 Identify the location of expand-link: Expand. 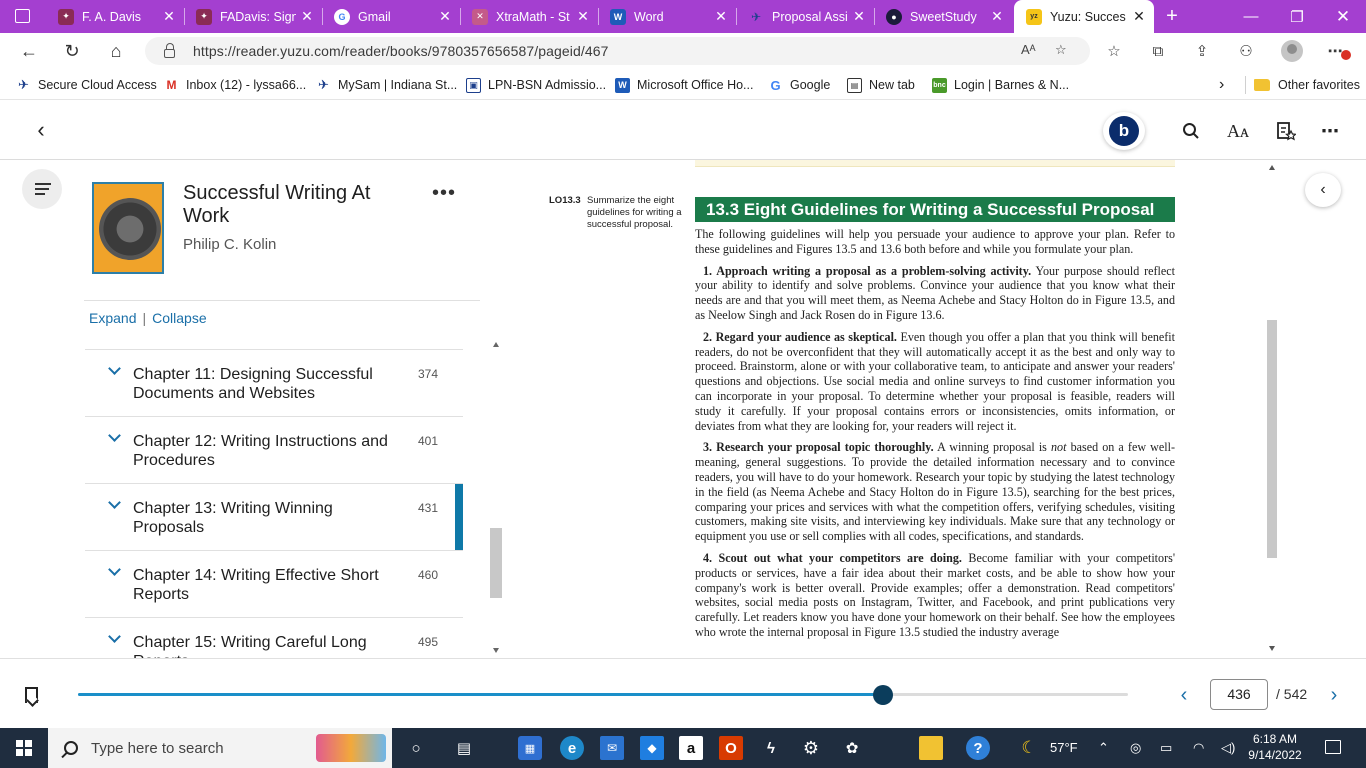
(112, 318).